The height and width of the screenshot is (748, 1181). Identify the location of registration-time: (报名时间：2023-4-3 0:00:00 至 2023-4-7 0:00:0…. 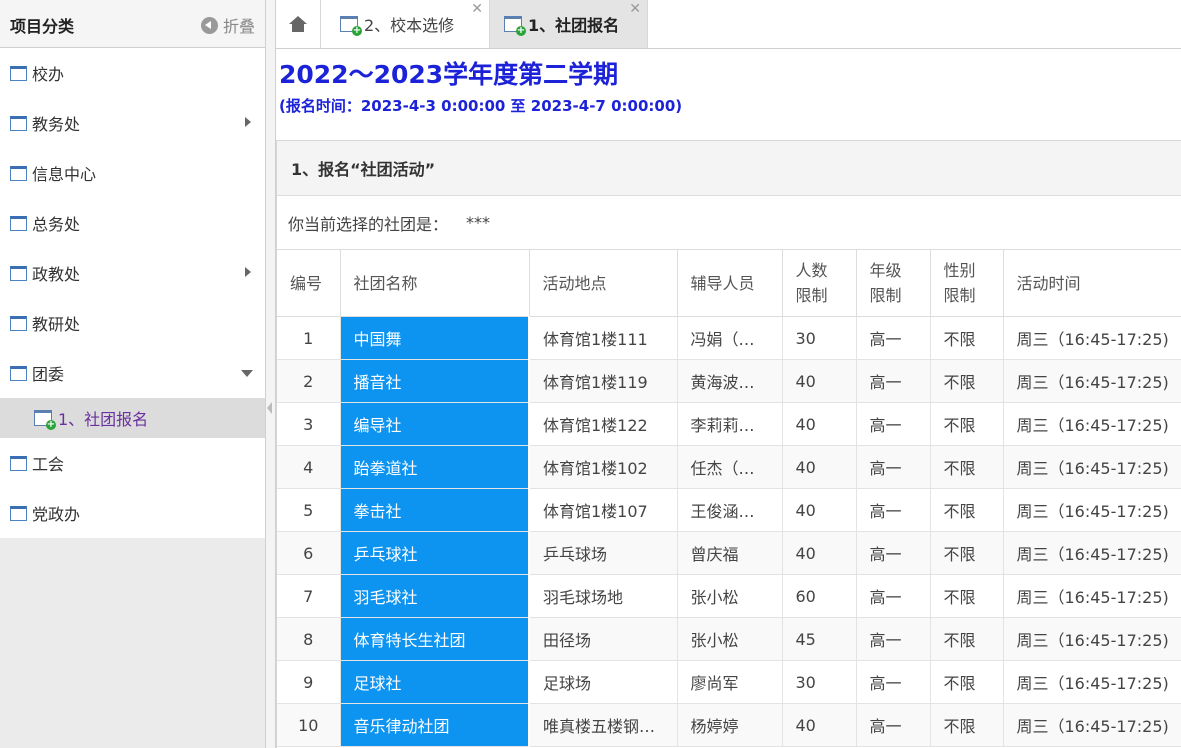
(481, 106).